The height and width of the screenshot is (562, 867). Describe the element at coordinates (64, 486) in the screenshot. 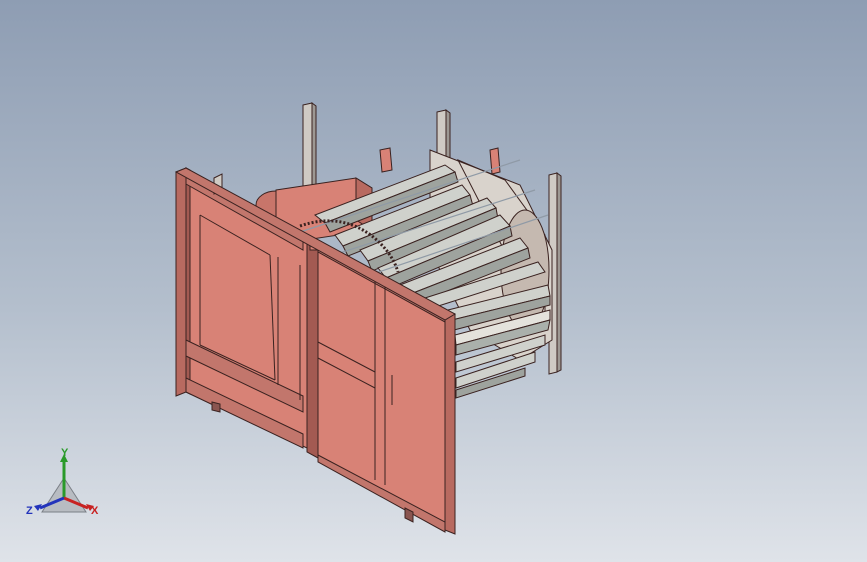

I see `view-orientation-triad: Y X Z` at that location.